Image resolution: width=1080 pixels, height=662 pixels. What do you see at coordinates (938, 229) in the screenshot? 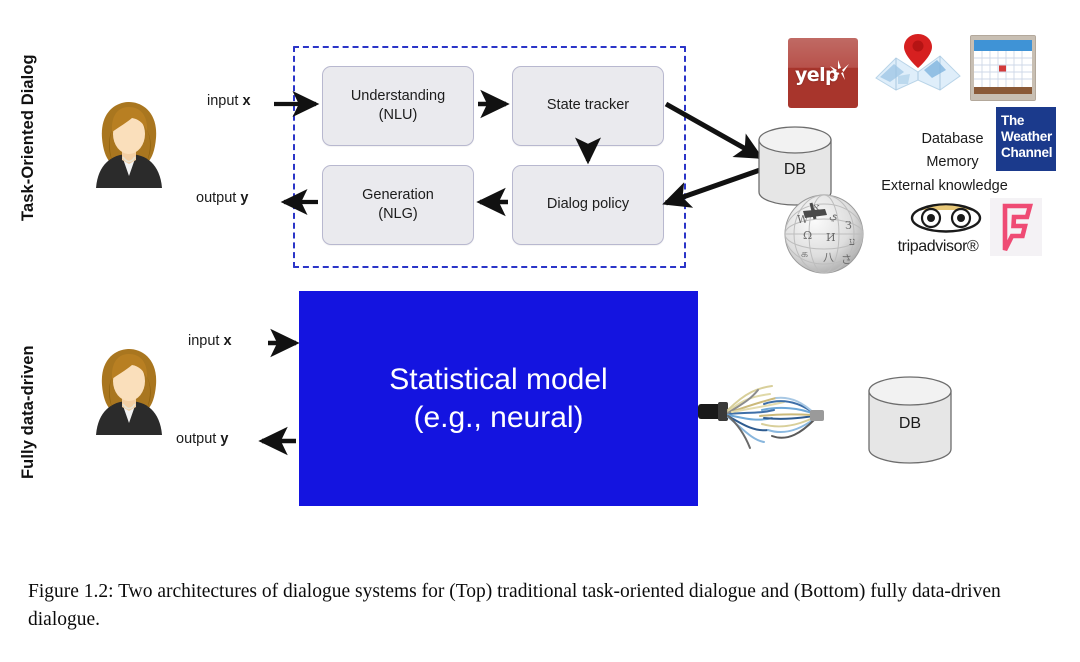
I see `tripadvisor-logo-icon: tripadvisor®` at bounding box center [938, 229].